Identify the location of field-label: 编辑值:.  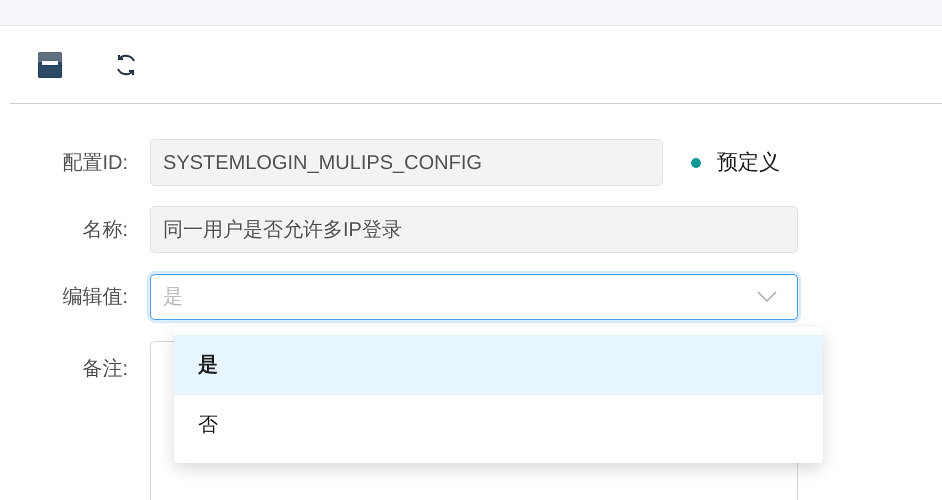
(95, 297).